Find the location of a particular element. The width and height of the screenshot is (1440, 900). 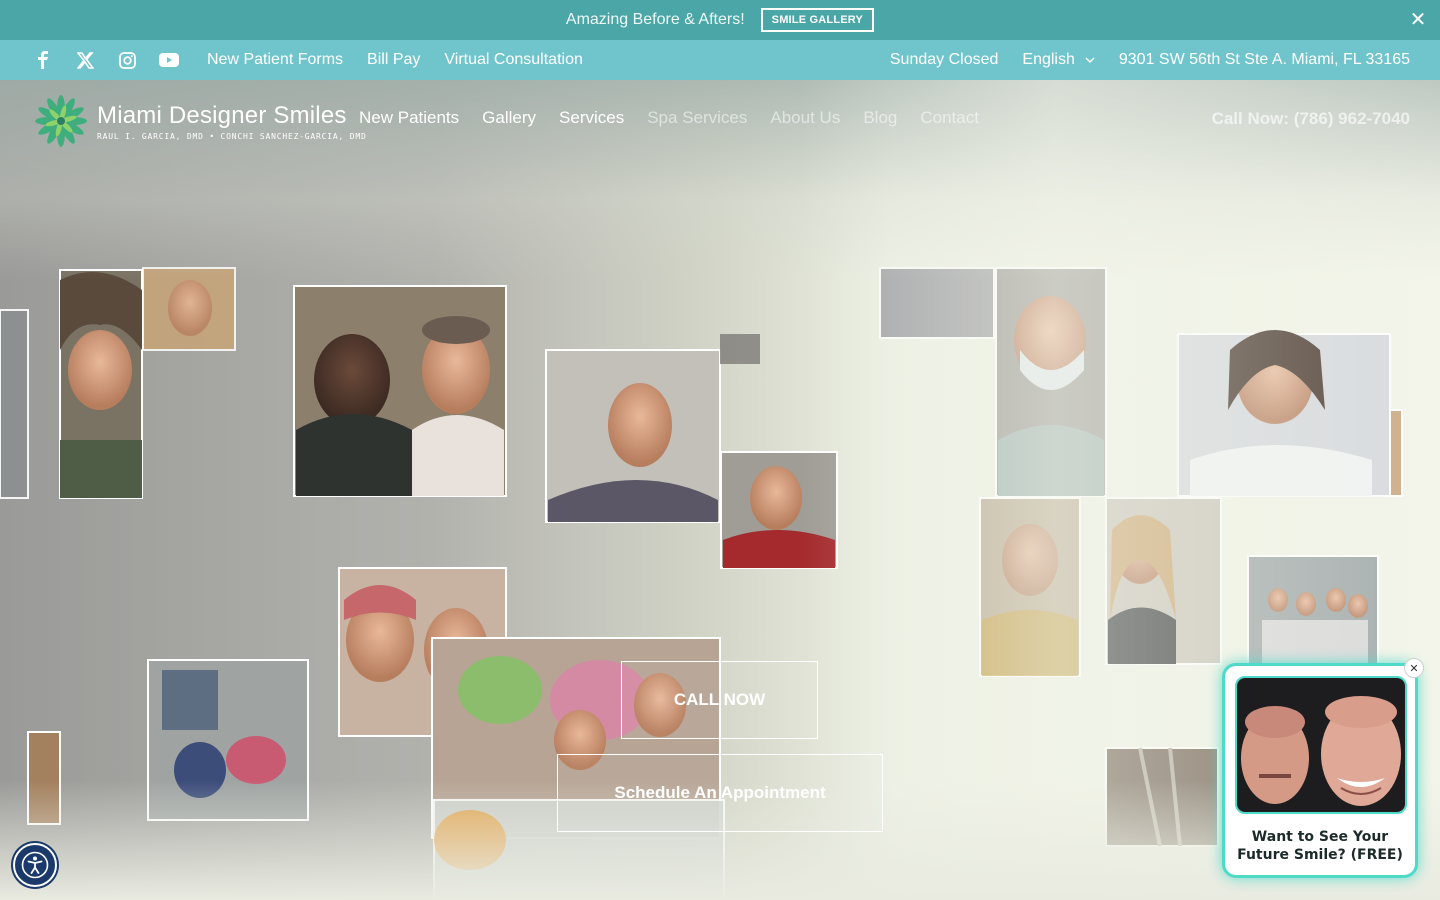

social-links is located at coordinates (106, 60).